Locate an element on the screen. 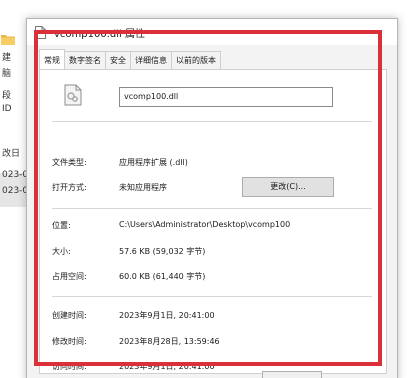 This screenshot has height=378, width=411. file-type-value: 应用程序扩展 (.dll) is located at coordinates (153, 162).